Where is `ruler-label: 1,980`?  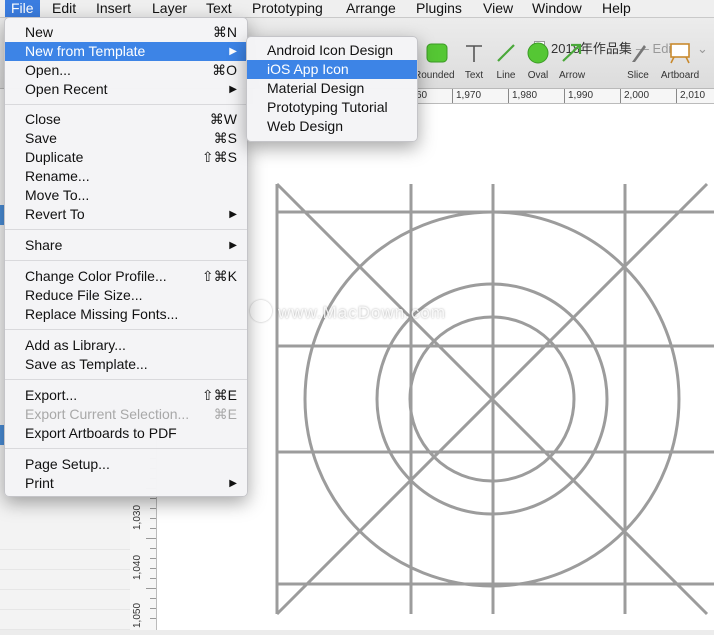
ruler-label: 1,980 is located at coordinates (525, 95).